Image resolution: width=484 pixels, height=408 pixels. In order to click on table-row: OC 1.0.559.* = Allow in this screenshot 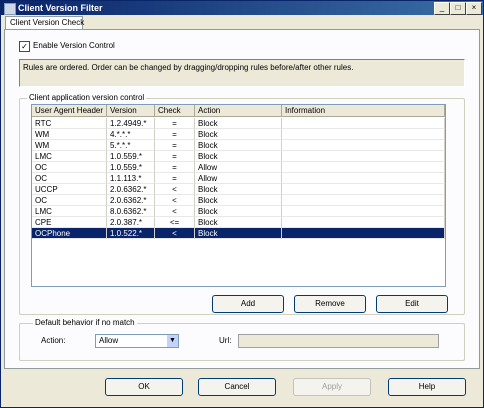, I will do `click(238, 167)`.